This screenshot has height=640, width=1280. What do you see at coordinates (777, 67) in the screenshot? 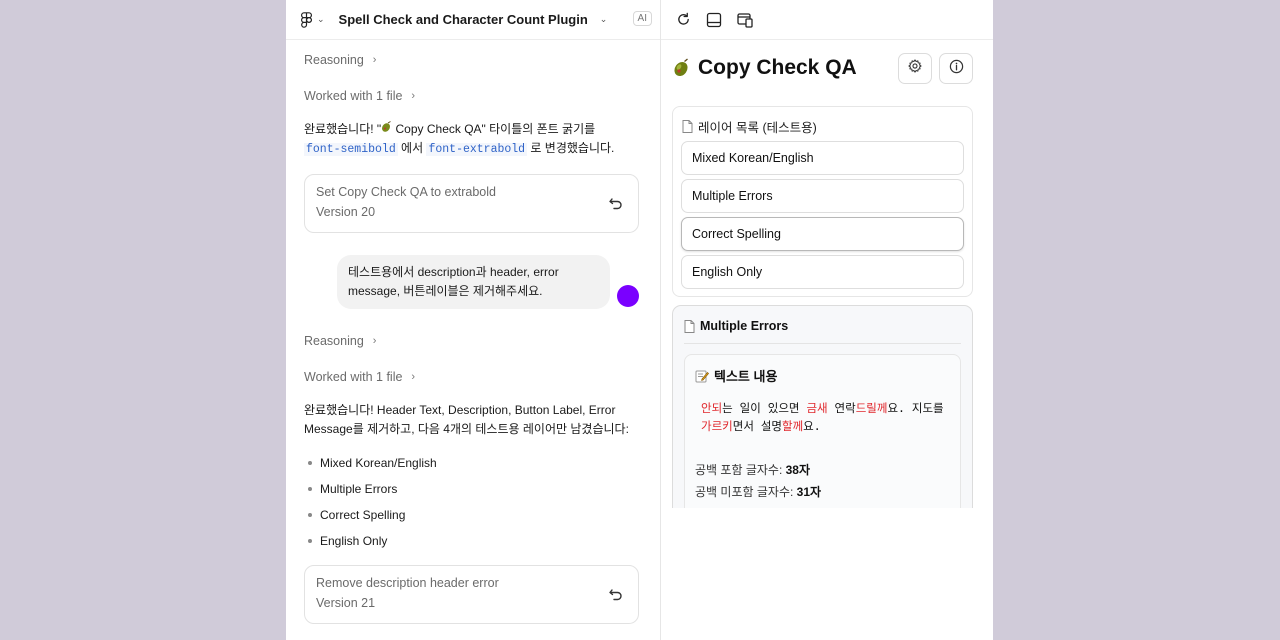
I see `plugin-title-text: Copy Check QA` at bounding box center [777, 67].